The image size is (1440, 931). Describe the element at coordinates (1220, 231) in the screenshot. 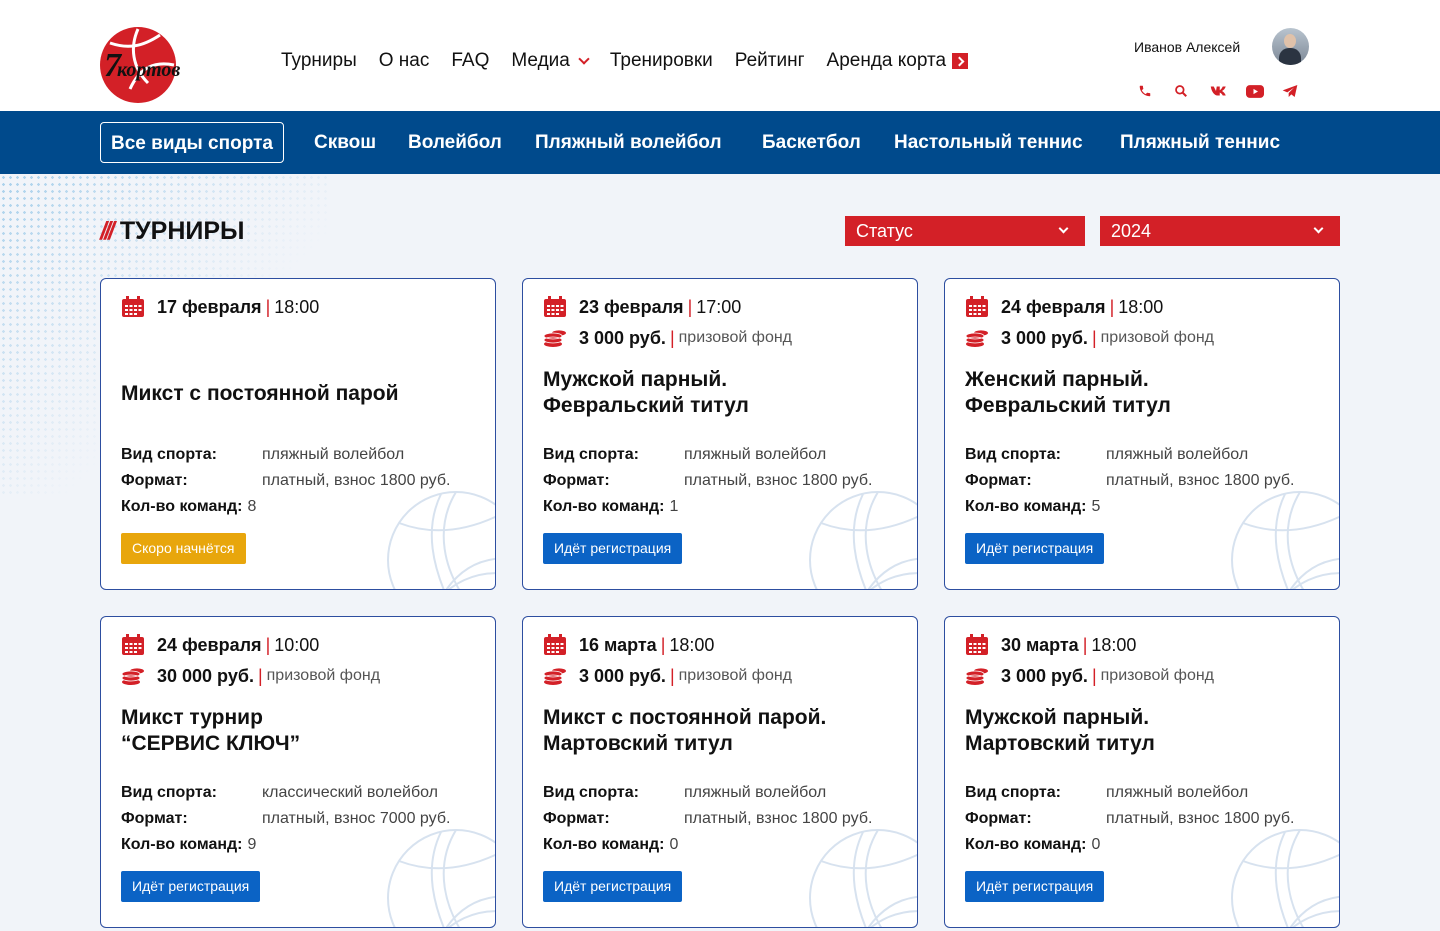

I see `year-select: 2024` at that location.